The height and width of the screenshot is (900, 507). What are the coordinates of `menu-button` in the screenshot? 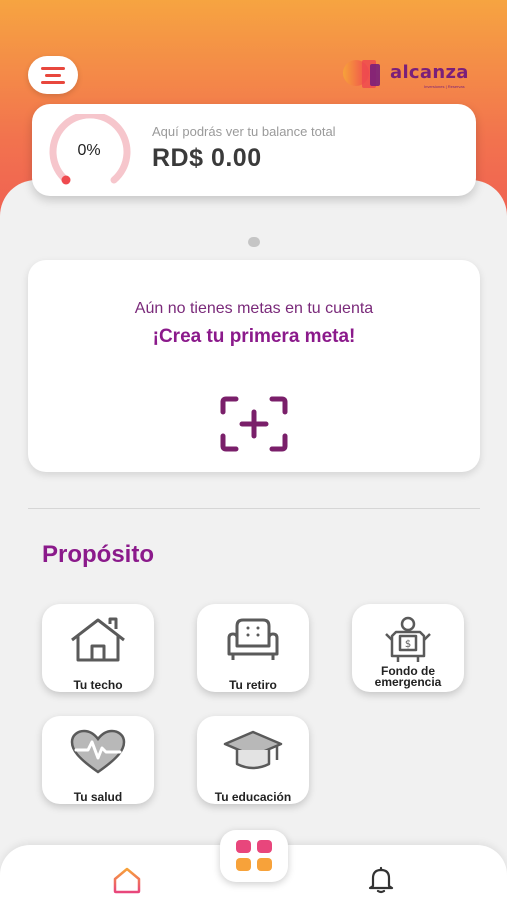 It's located at (53, 75).